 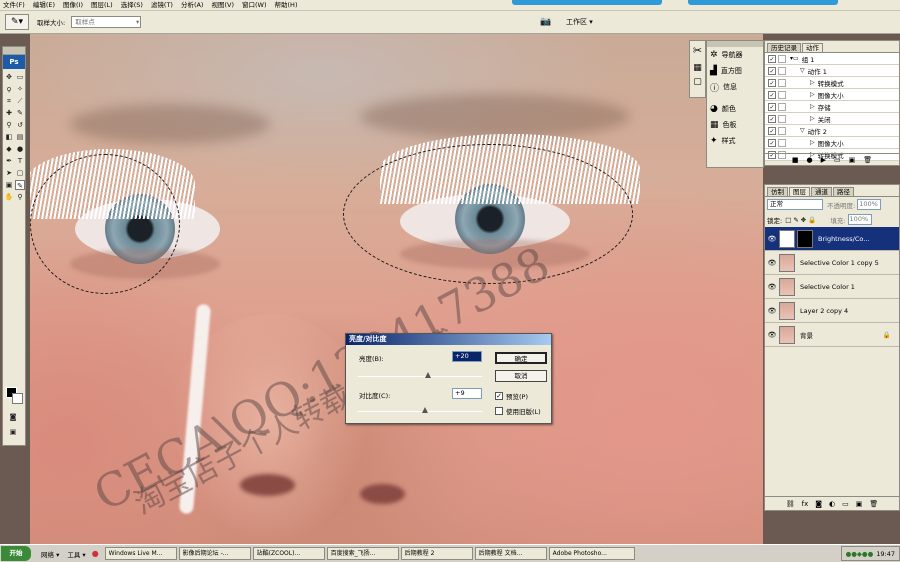 I want to click on dock-item-navigator: ✲ 导航器, so click(x=735, y=55).